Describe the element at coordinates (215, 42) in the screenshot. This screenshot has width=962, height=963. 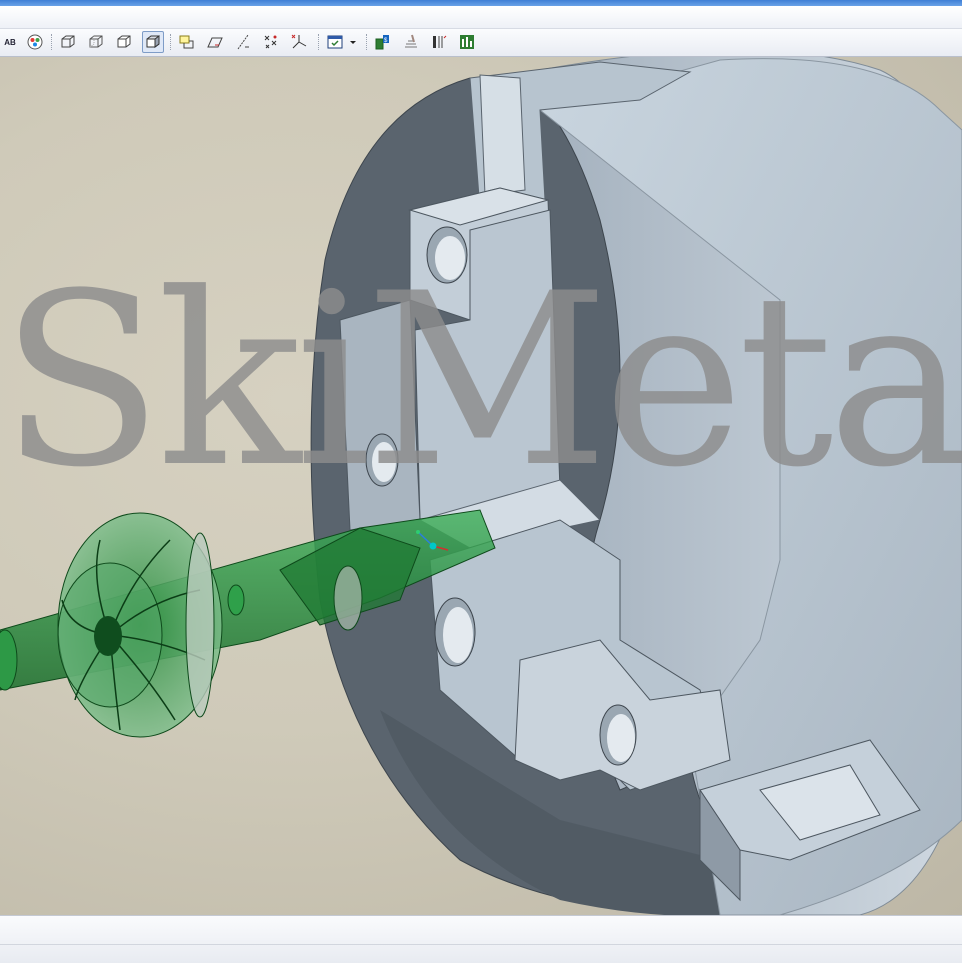
I see `datum-planes-tag-icon` at that location.